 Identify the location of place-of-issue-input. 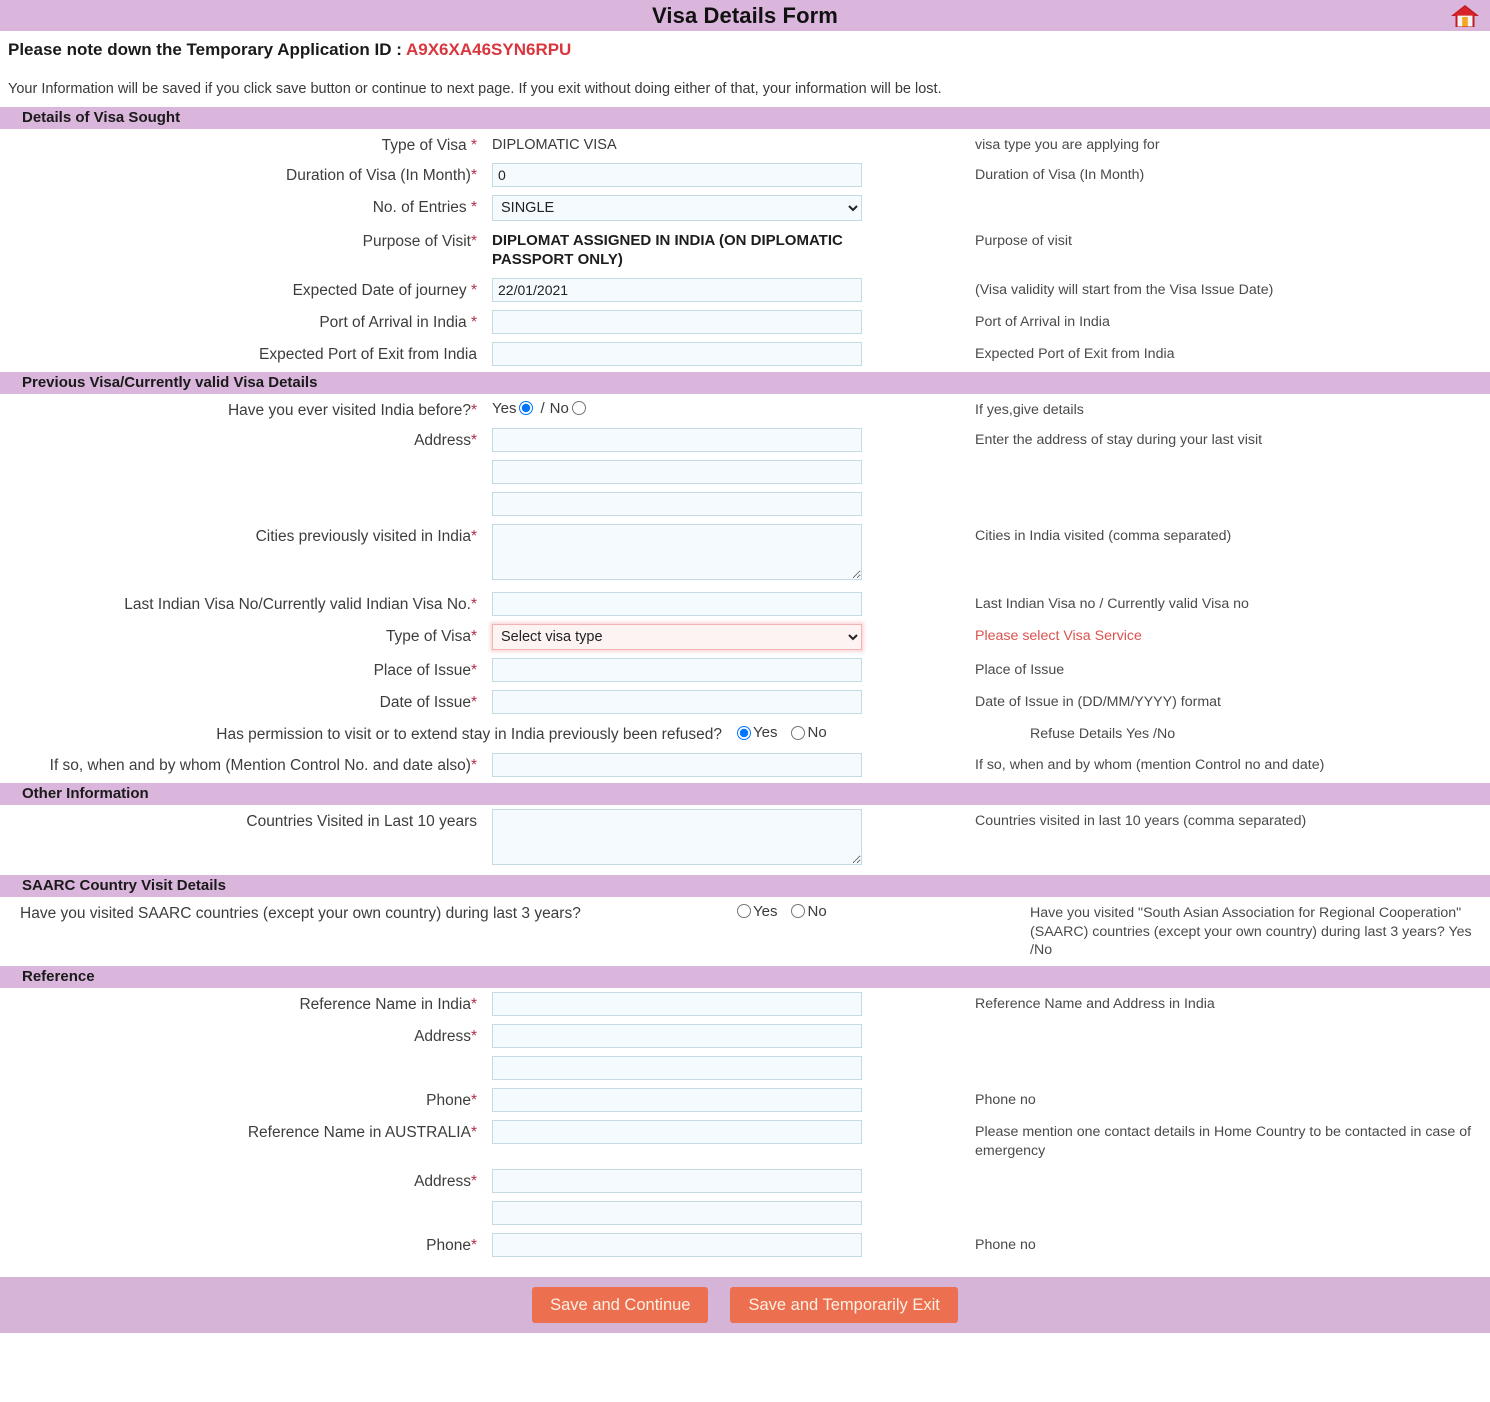
(677, 670).